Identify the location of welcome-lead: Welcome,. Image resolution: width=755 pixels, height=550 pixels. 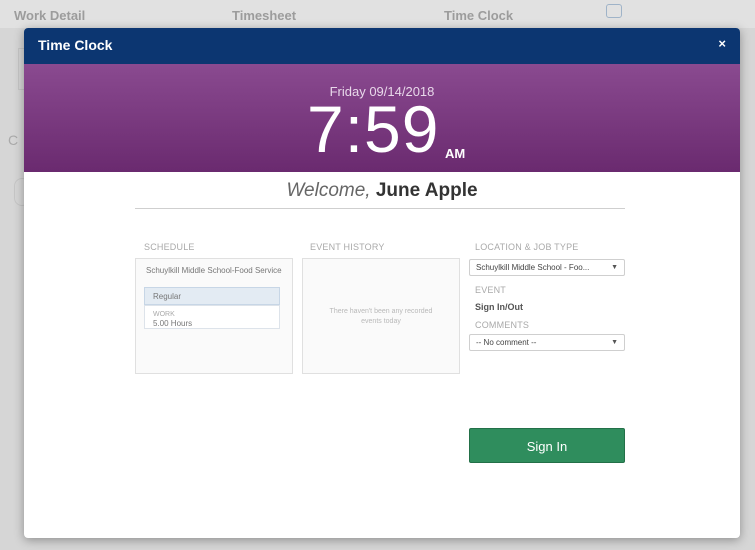
(328, 190).